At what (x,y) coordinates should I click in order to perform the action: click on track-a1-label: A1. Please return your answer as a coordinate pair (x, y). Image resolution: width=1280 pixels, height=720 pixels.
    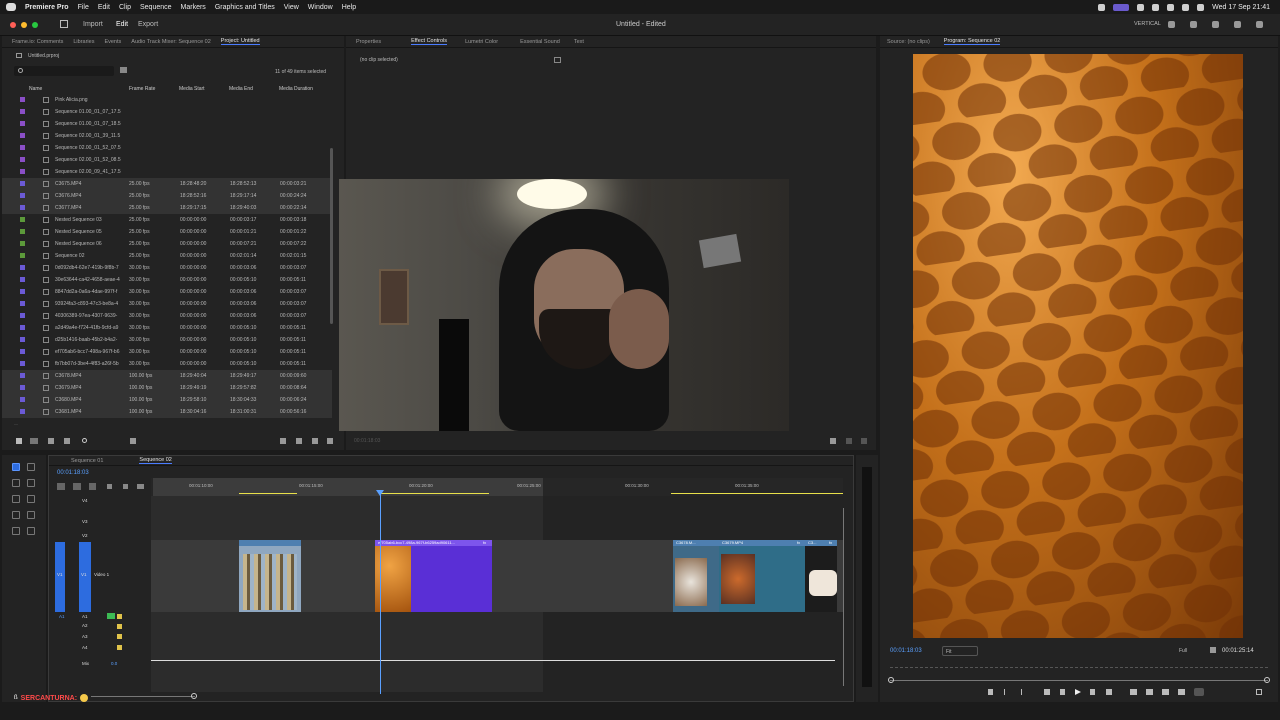
    Looking at the image, I should click on (85, 616).